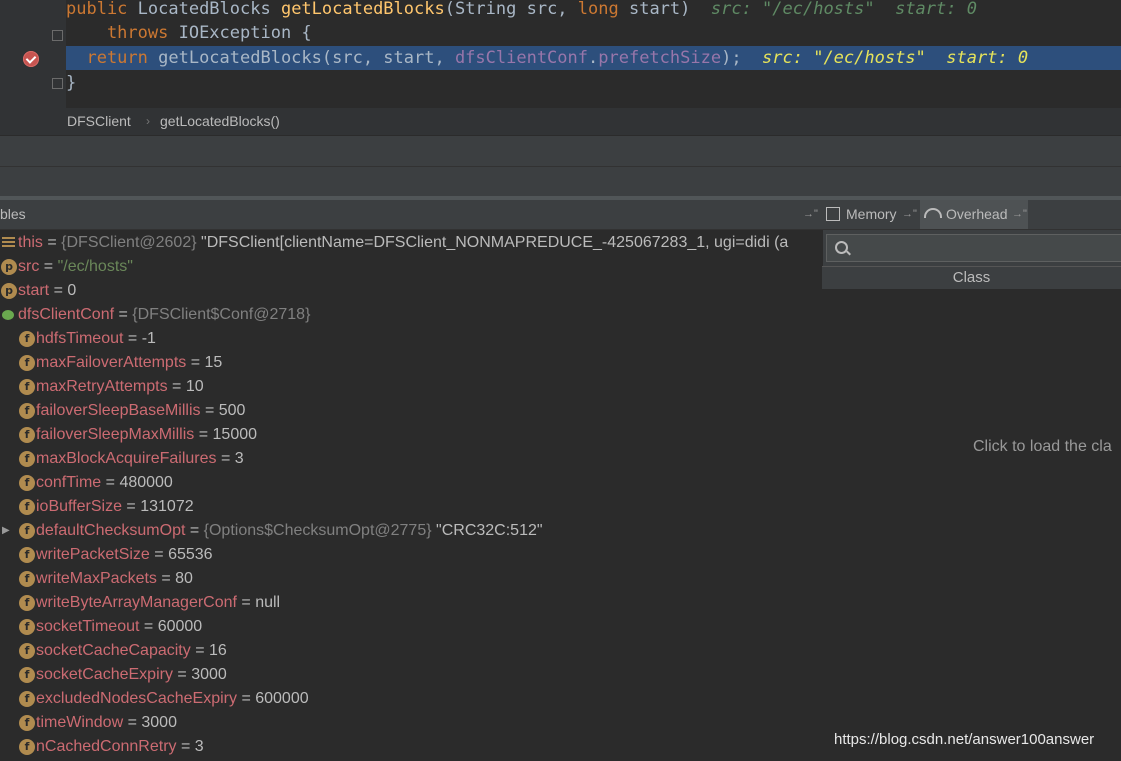 This screenshot has width=1121, height=761. Describe the element at coordinates (13, 214) in the screenshot. I see `variables-title: bles` at that location.